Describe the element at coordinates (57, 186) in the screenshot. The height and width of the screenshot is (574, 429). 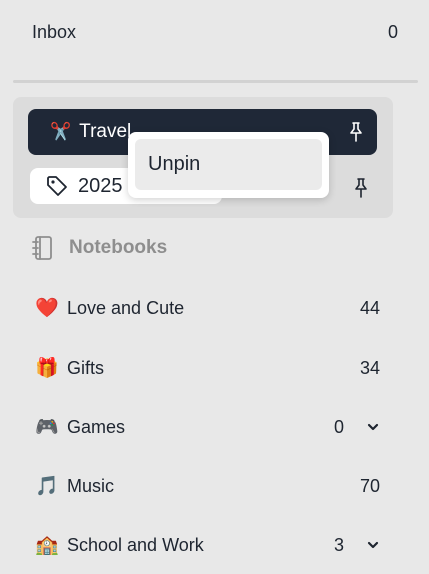
I see `tag-icon` at that location.